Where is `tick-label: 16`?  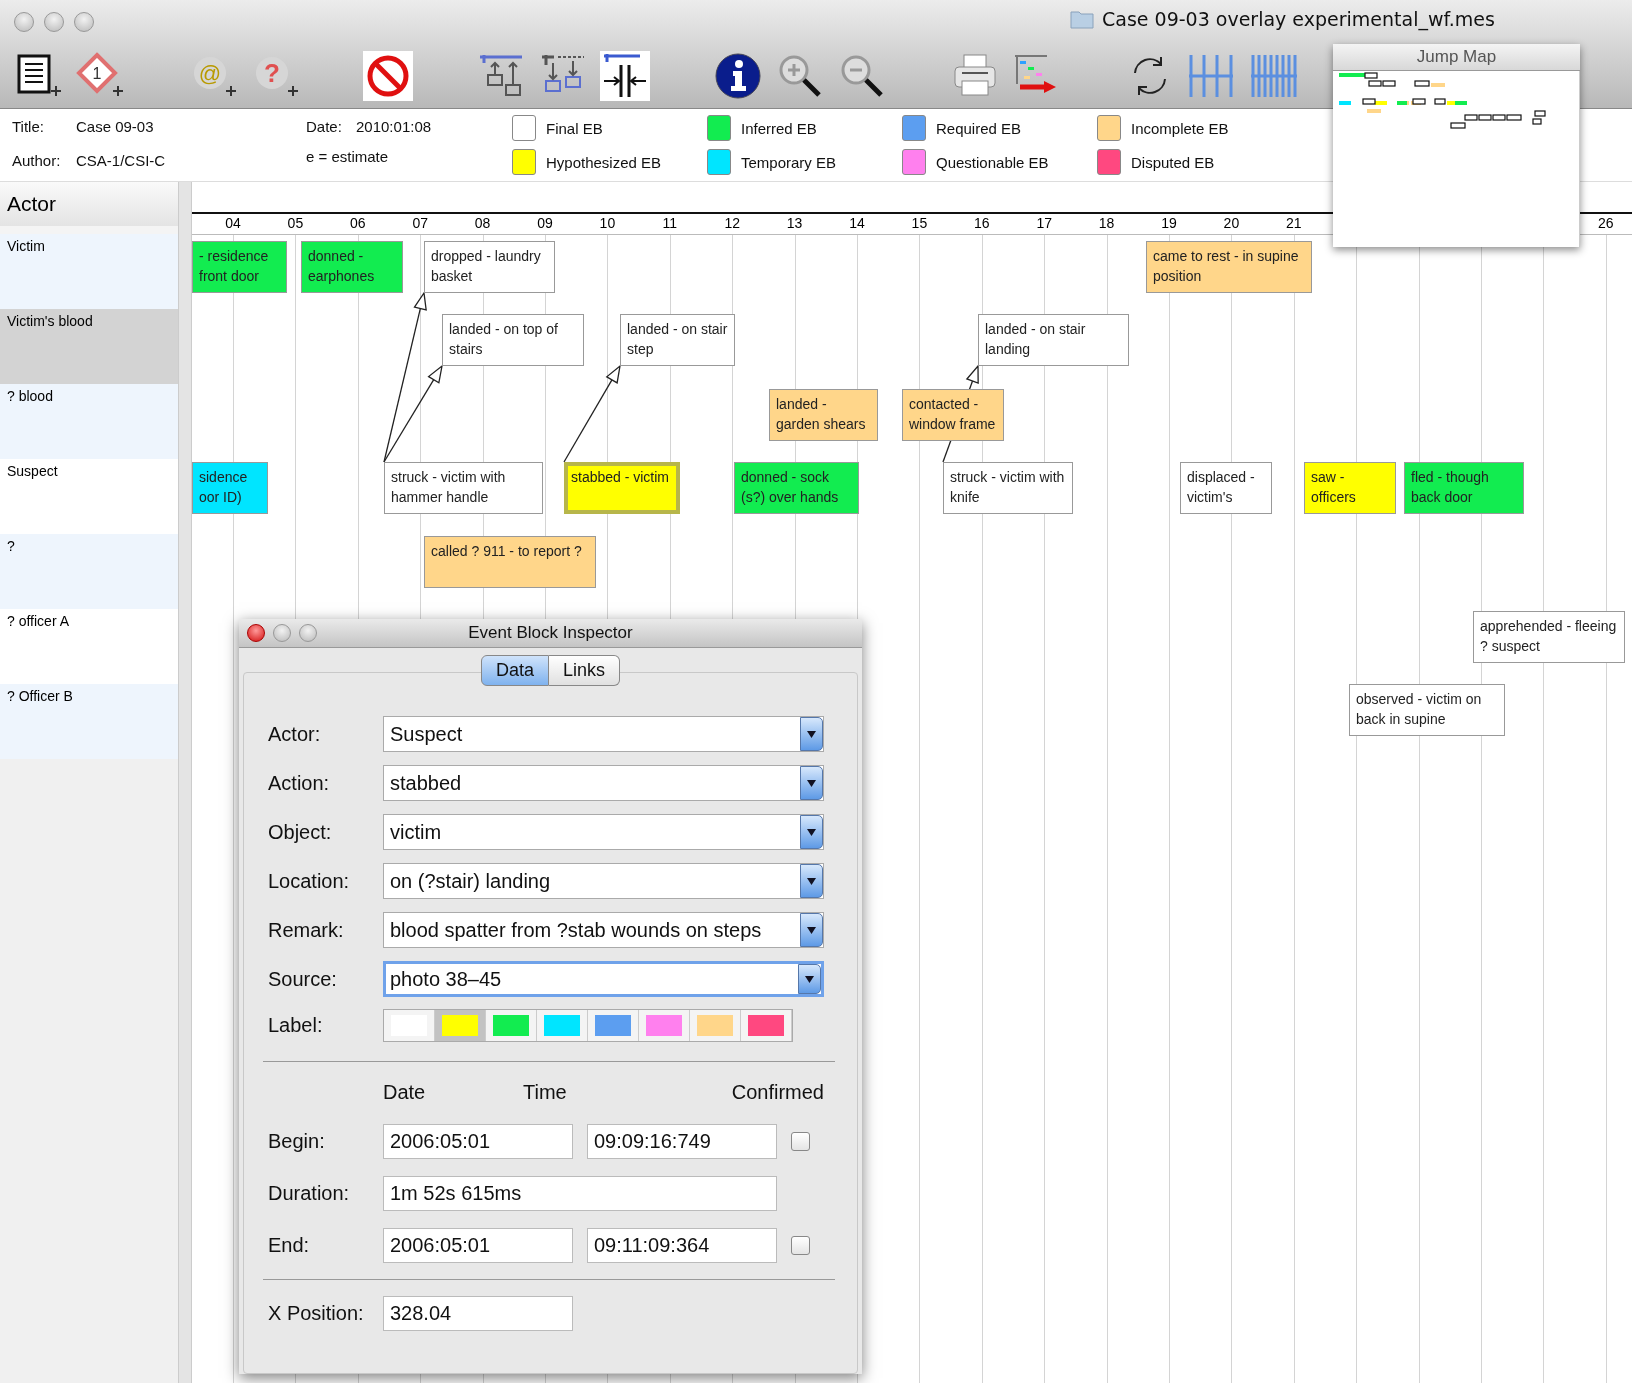 tick-label: 16 is located at coordinates (982, 223).